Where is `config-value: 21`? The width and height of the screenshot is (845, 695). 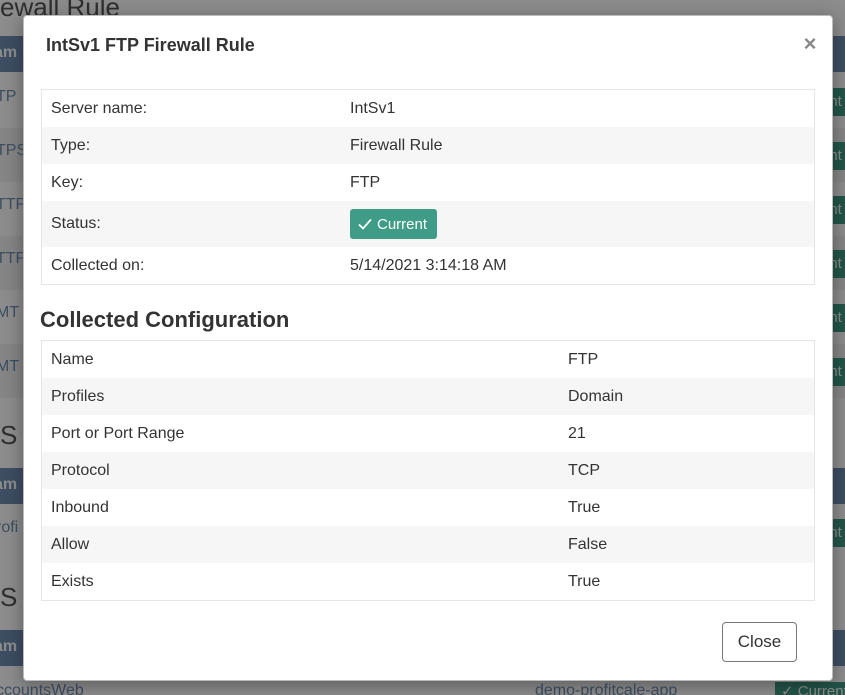 config-value: 21 is located at coordinates (577, 433).